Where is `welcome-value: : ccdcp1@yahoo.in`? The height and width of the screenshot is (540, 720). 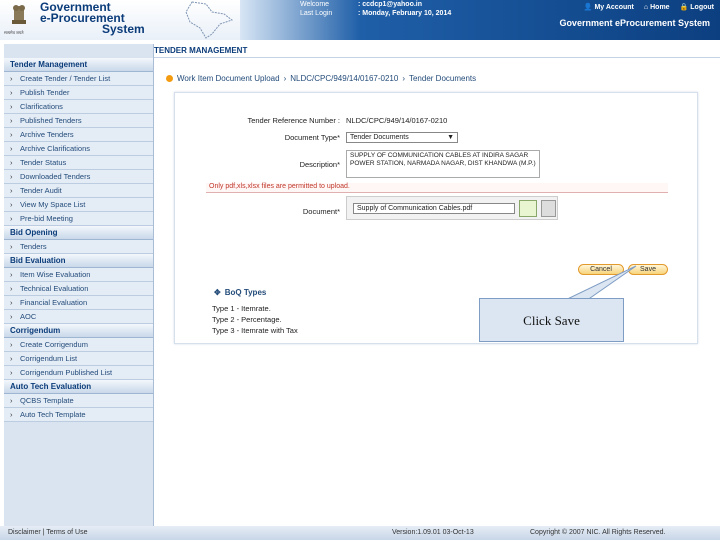
welcome-value: : ccdcp1@yahoo.in is located at coordinates (390, 4).